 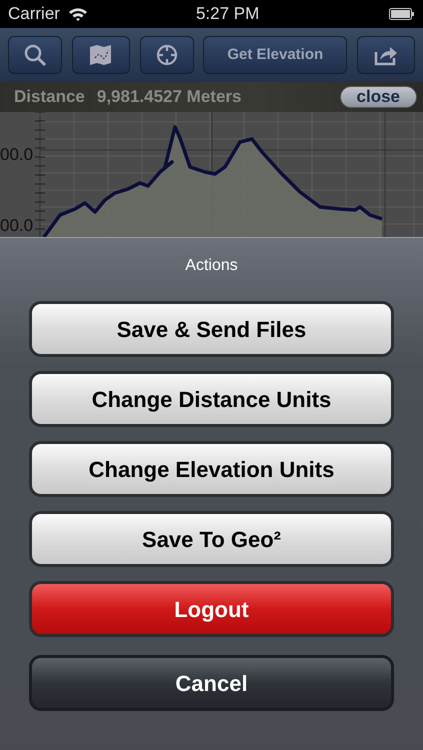 What do you see at coordinates (169, 97) in the screenshot?
I see `distance-value: 9,981.4527 Meters` at bounding box center [169, 97].